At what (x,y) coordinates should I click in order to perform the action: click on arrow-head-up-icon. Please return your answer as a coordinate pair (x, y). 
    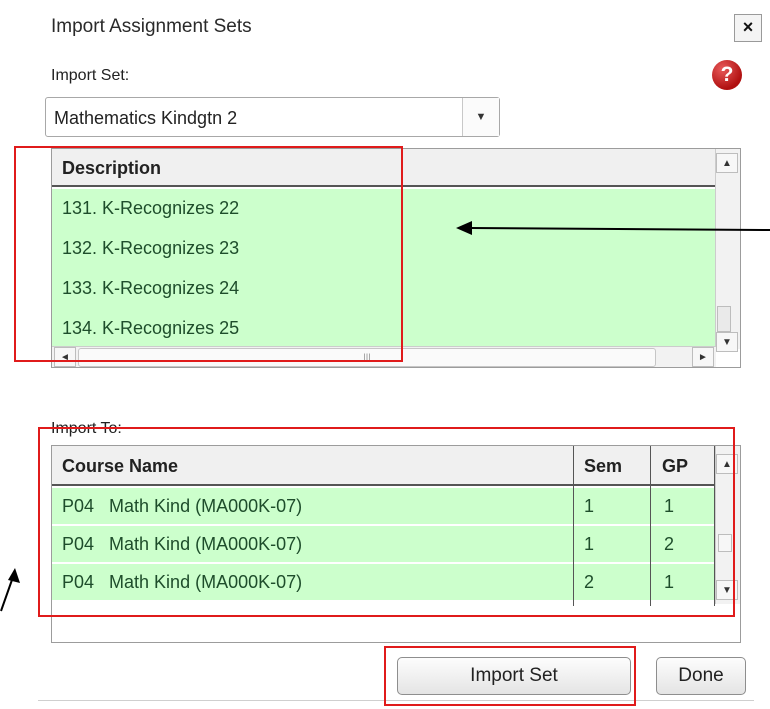
    Looking at the image, I should click on (14, 575).